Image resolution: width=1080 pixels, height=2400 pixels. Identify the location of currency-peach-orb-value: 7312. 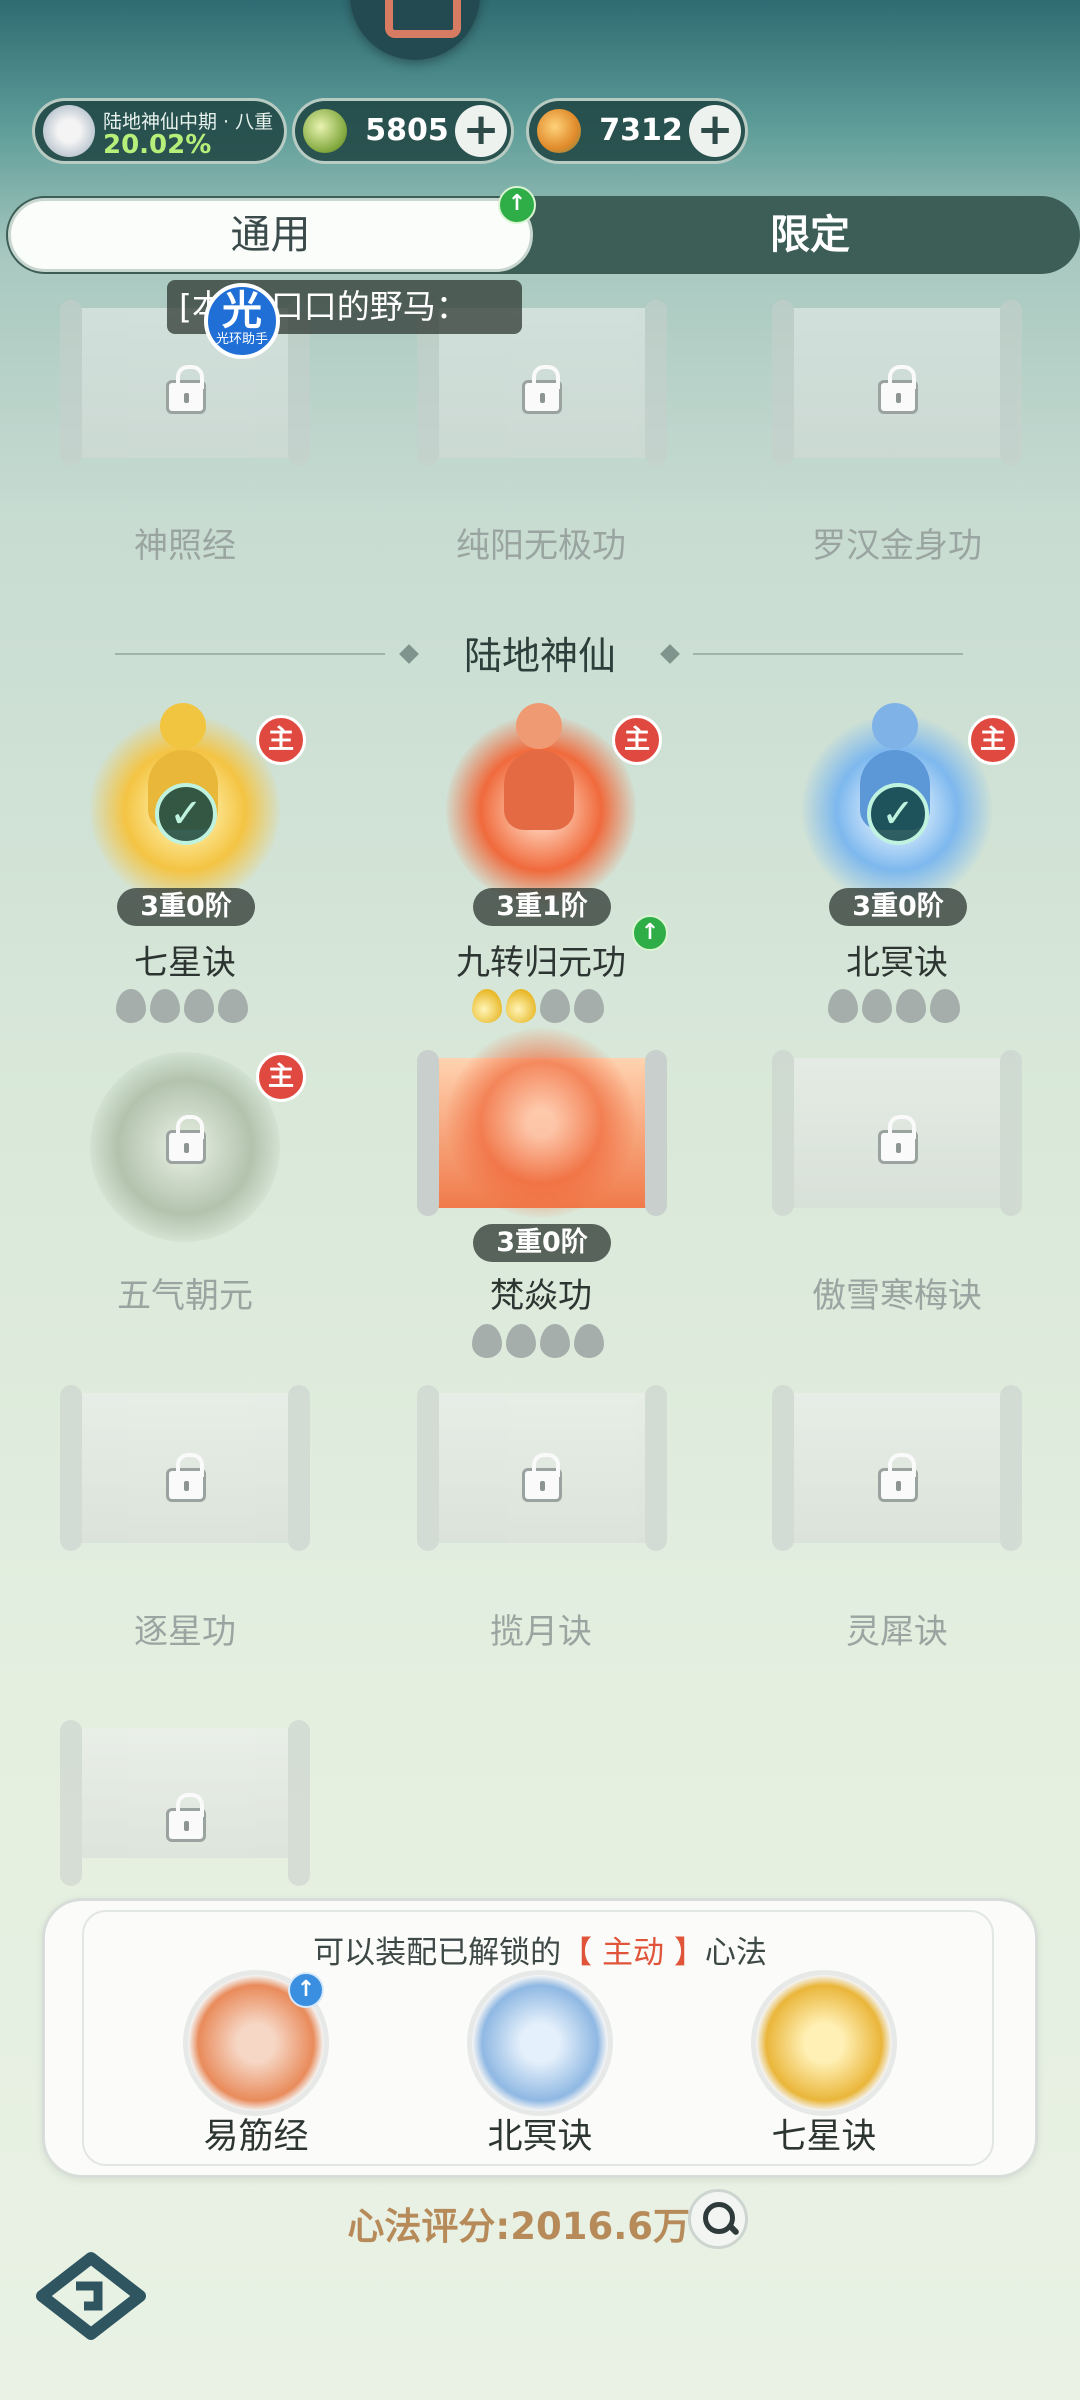
(641, 130).